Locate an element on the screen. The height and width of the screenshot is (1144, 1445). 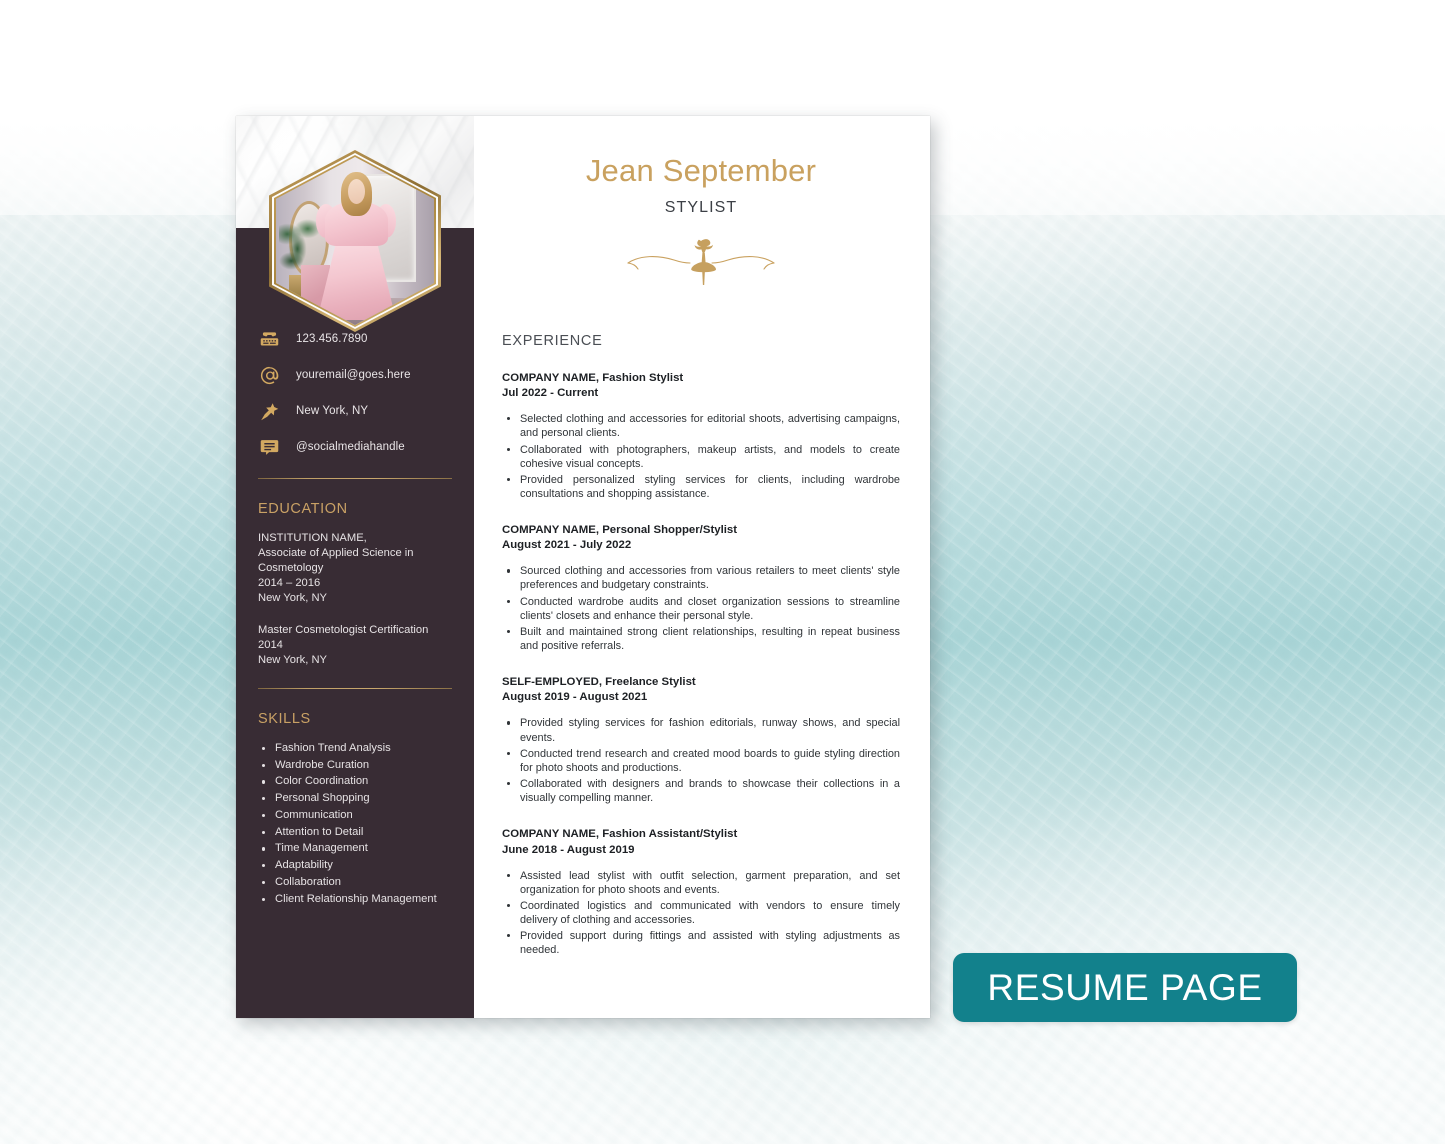
skill-item: Personal Shopping is located at coordinates (355, 798).